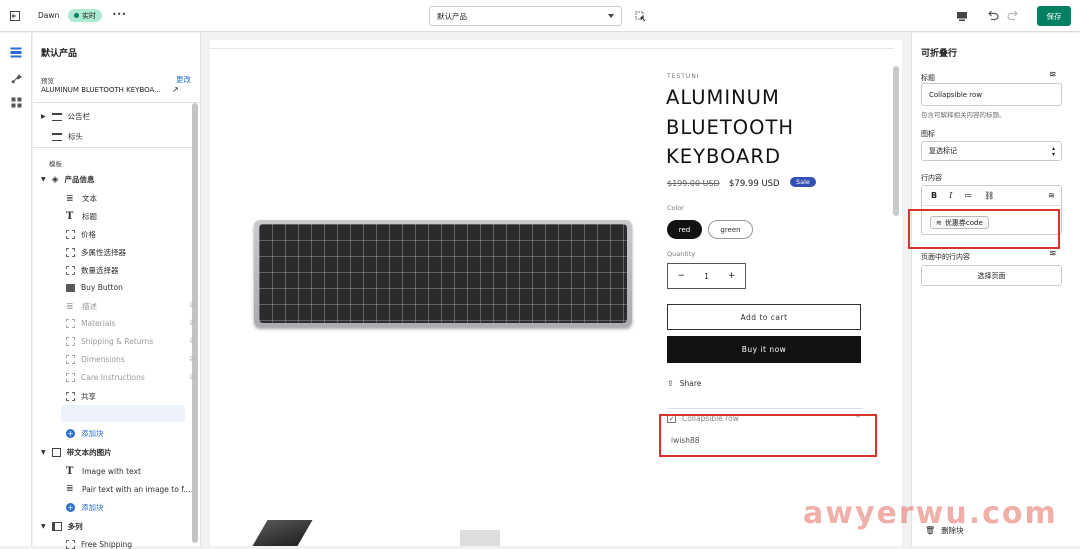  Describe the element at coordinates (100, 270) in the screenshot. I see `block-label: 数量选择器` at that location.